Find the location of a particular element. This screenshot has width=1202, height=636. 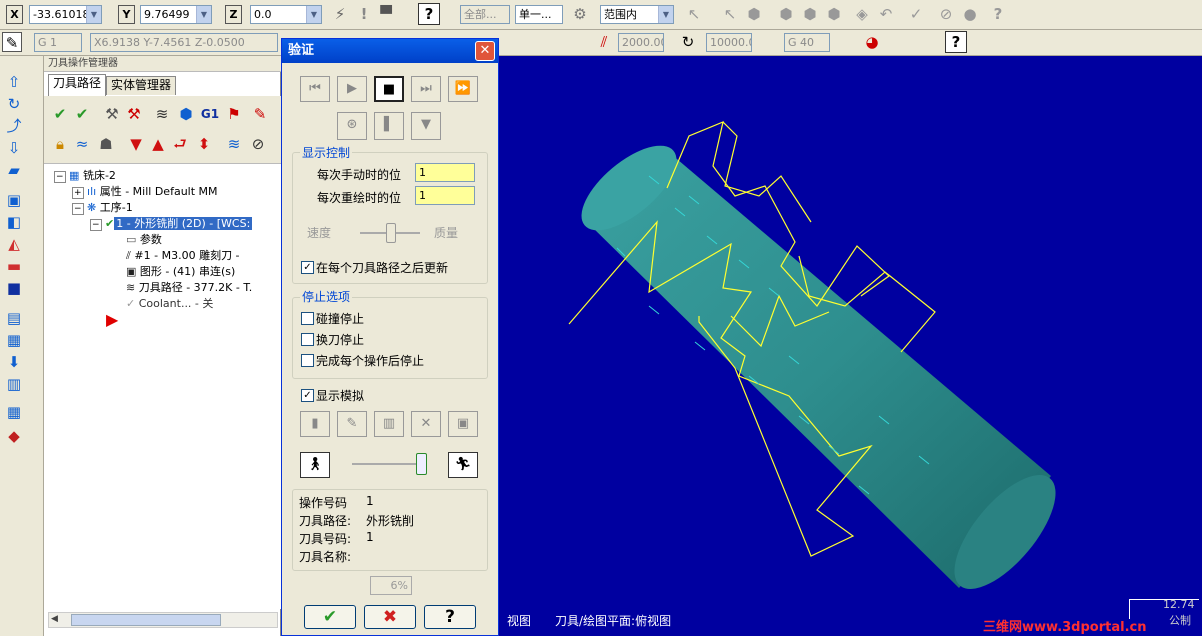

sim-save-button: ▣ is located at coordinates (463, 424).